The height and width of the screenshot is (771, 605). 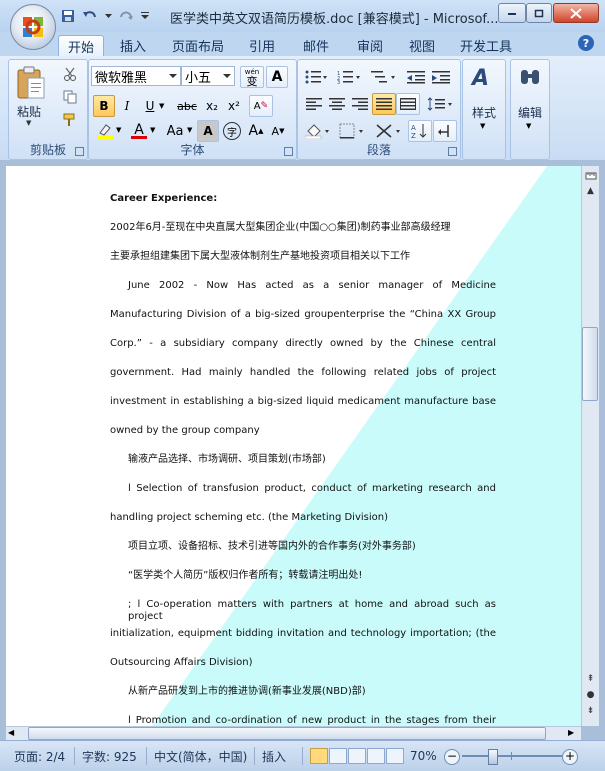 I want to click on asian-layout-button, so click(x=389, y=131).